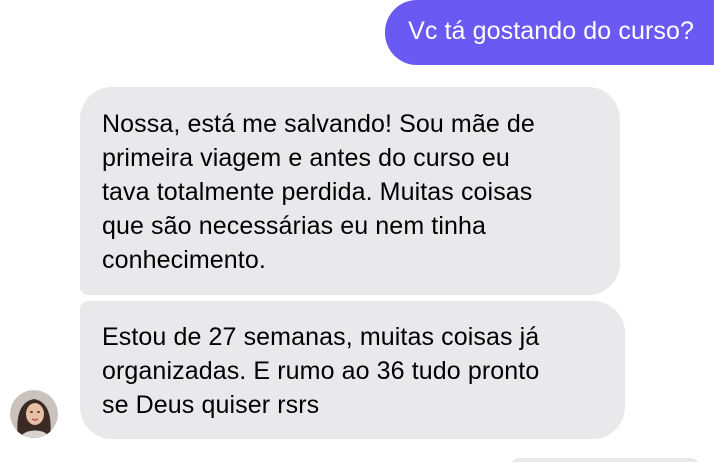  Describe the element at coordinates (184, 260) in the screenshot. I see `message-line: conhecimento.` at that location.